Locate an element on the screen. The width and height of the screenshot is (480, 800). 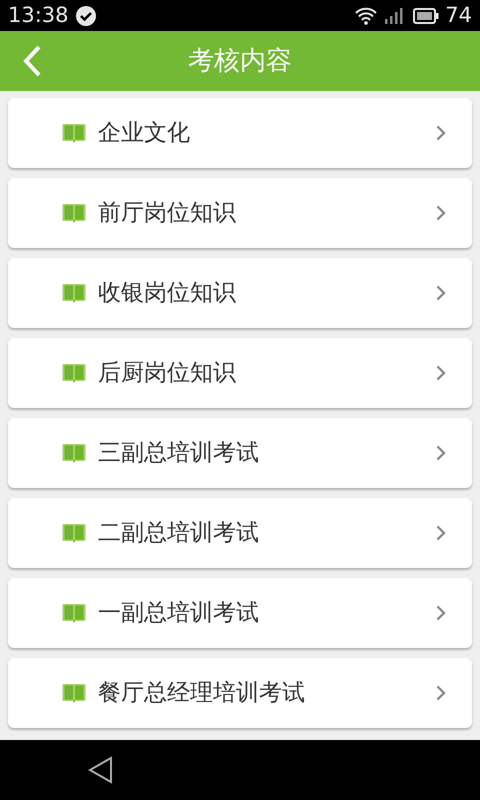
list-item: 收银岗位知识 is located at coordinates (240, 293).